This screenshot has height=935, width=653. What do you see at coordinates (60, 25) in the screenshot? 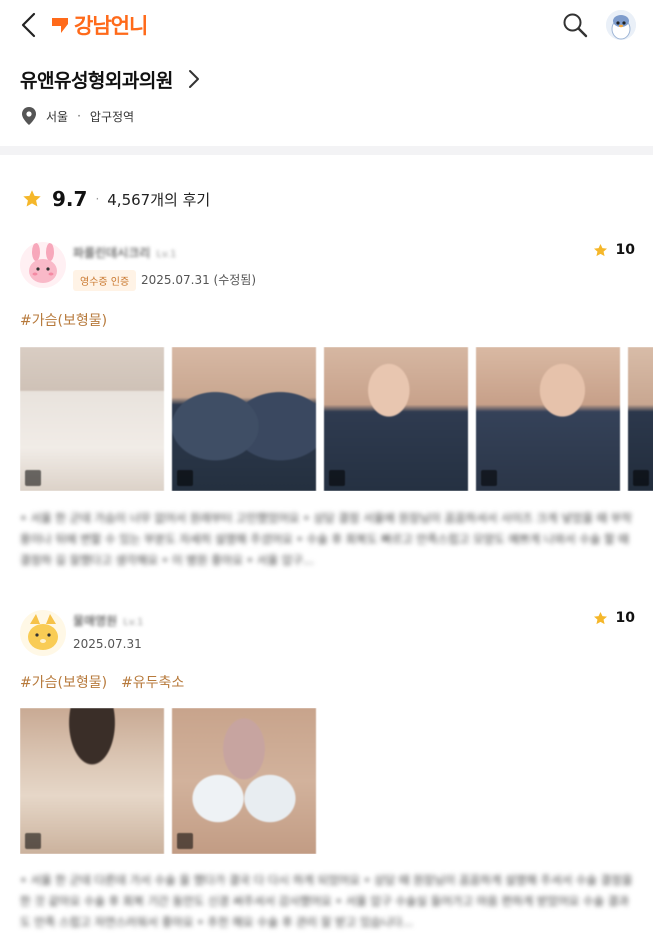
I see `logo-mark-icon` at bounding box center [60, 25].